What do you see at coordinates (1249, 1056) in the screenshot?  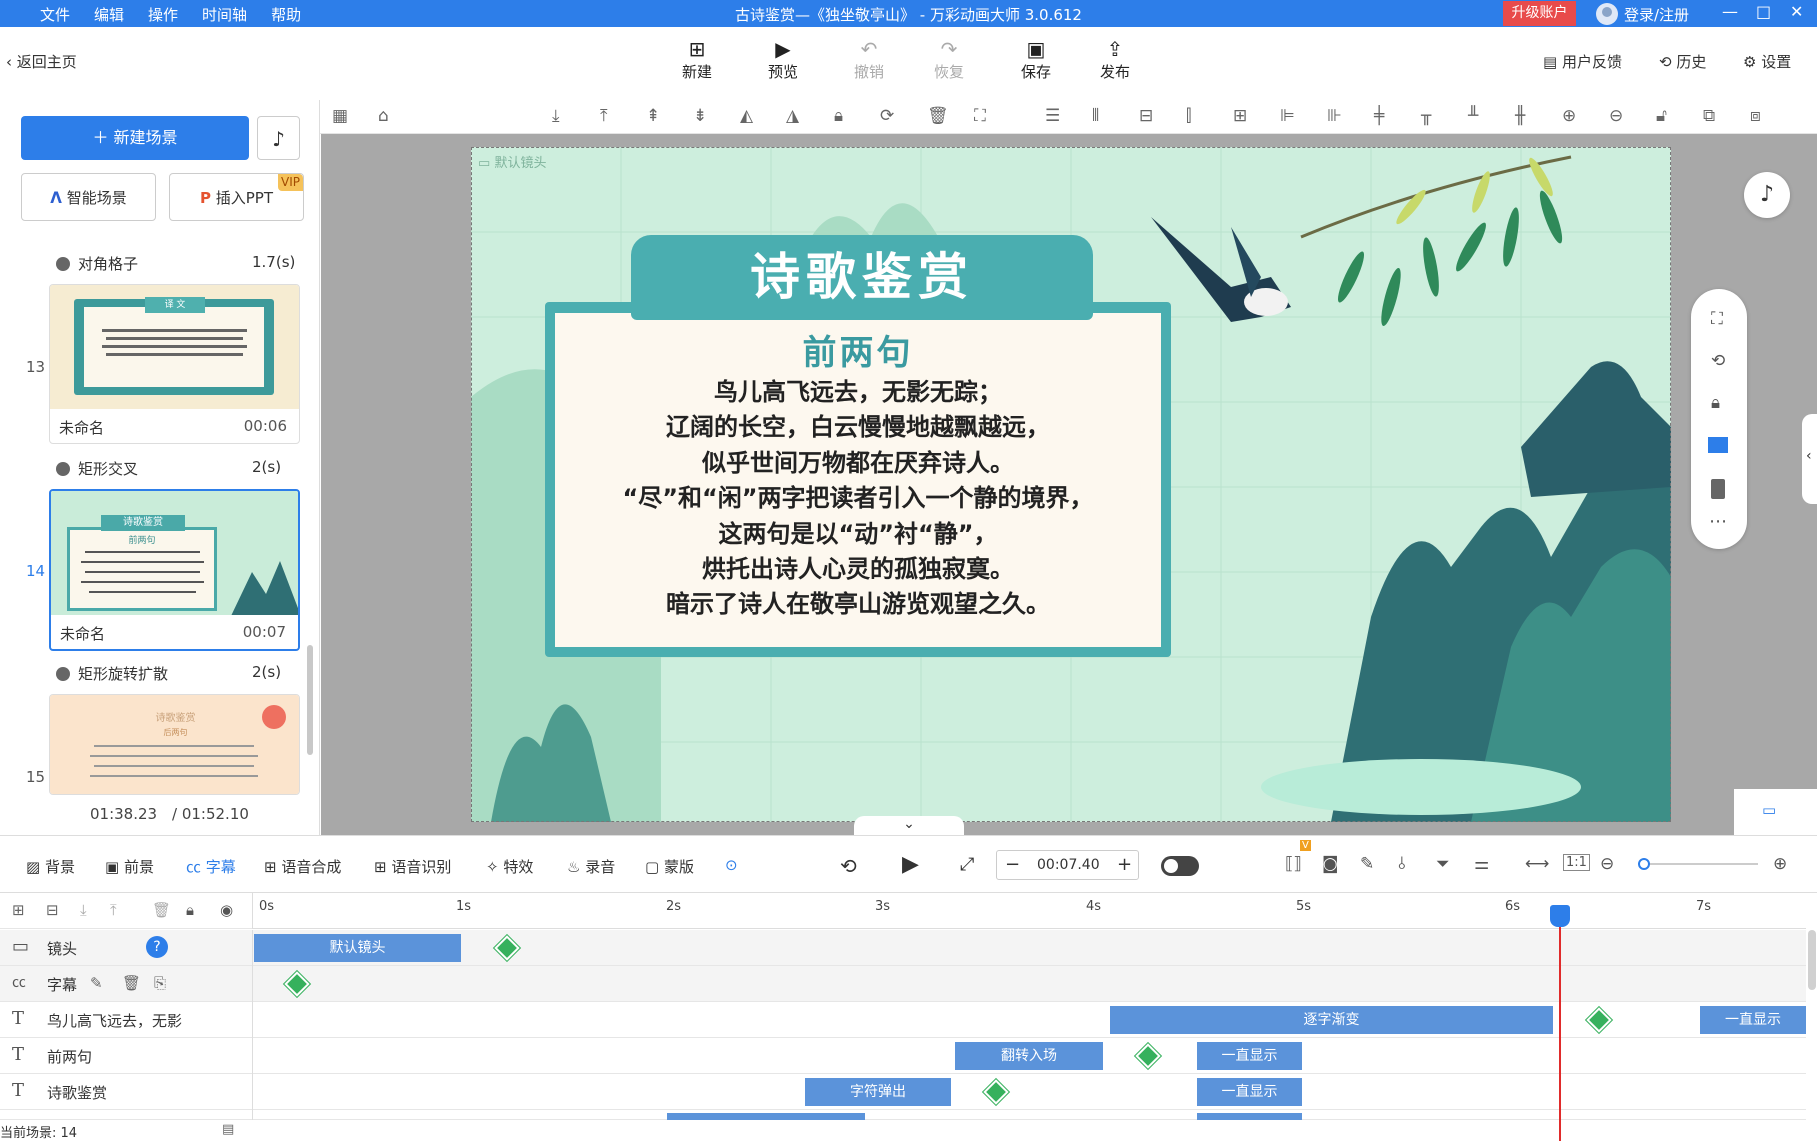 I see `effect-clip: 一直显示` at bounding box center [1249, 1056].